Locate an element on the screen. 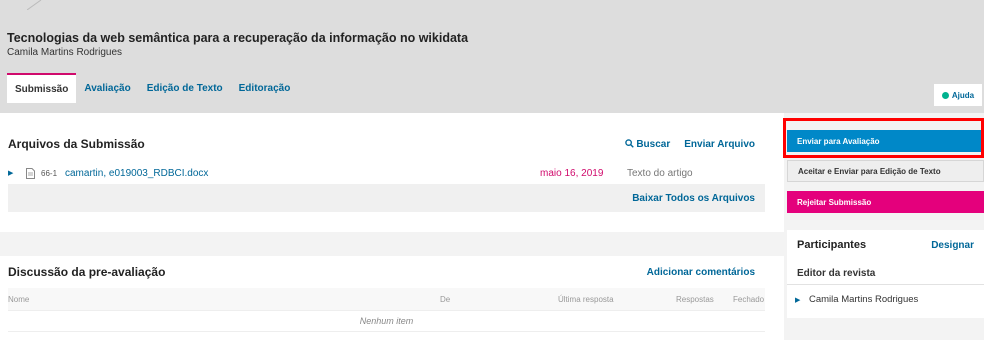 This screenshot has height=340, width=984. participant-name: Camila Martins Rodrigues is located at coordinates (864, 299).